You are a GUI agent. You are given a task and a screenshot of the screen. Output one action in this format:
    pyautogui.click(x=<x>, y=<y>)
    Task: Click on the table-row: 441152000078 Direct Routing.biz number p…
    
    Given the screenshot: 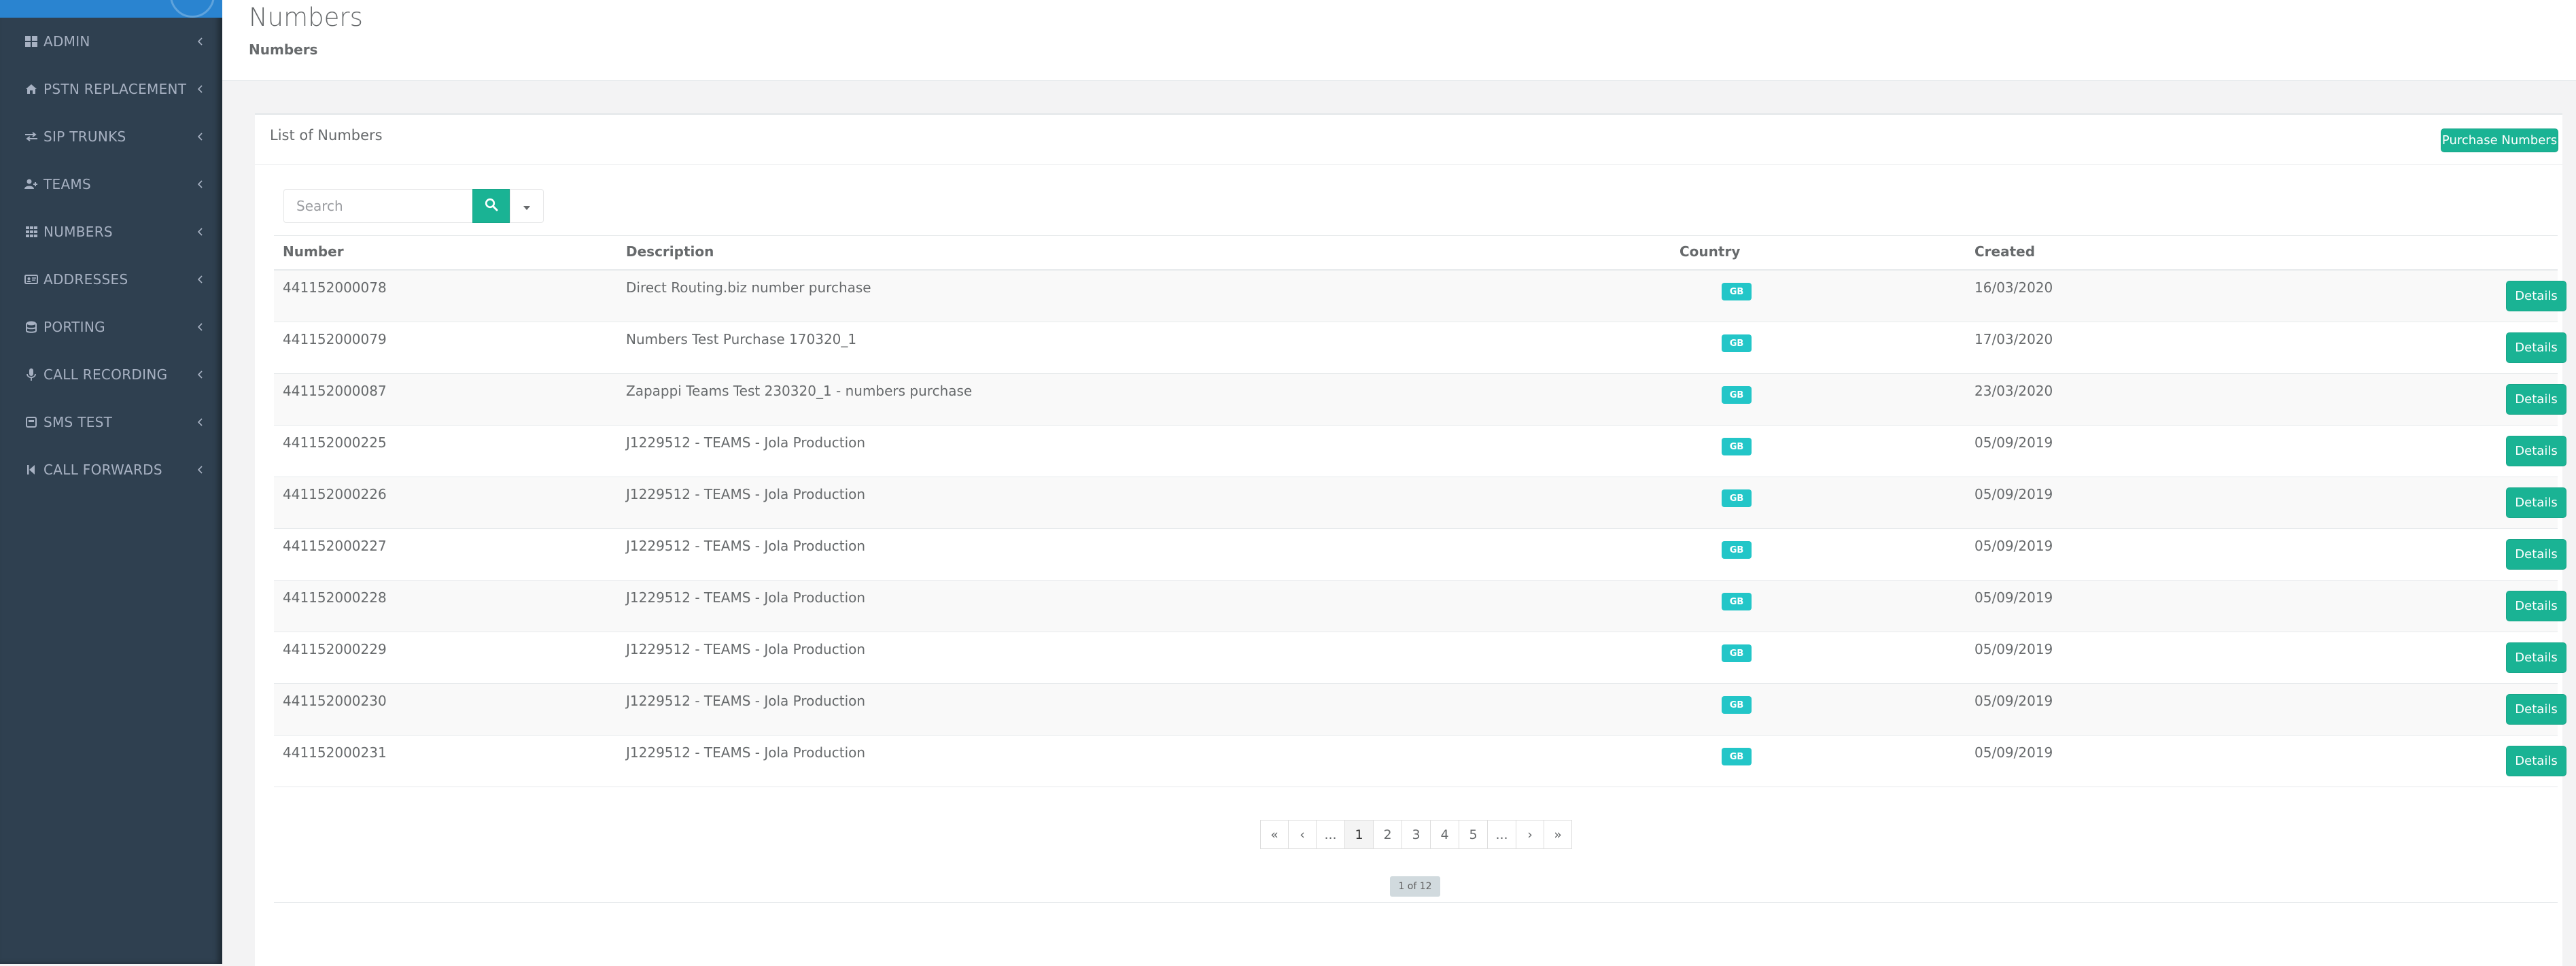 What is the action you would take?
    pyautogui.click(x=1420, y=296)
    